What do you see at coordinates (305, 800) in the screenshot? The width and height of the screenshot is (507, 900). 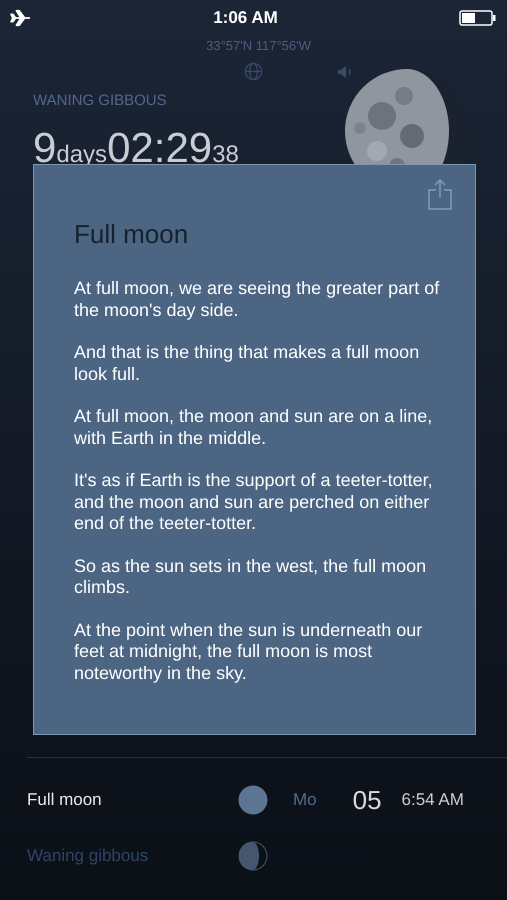 I see `weekday-text: Mo` at bounding box center [305, 800].